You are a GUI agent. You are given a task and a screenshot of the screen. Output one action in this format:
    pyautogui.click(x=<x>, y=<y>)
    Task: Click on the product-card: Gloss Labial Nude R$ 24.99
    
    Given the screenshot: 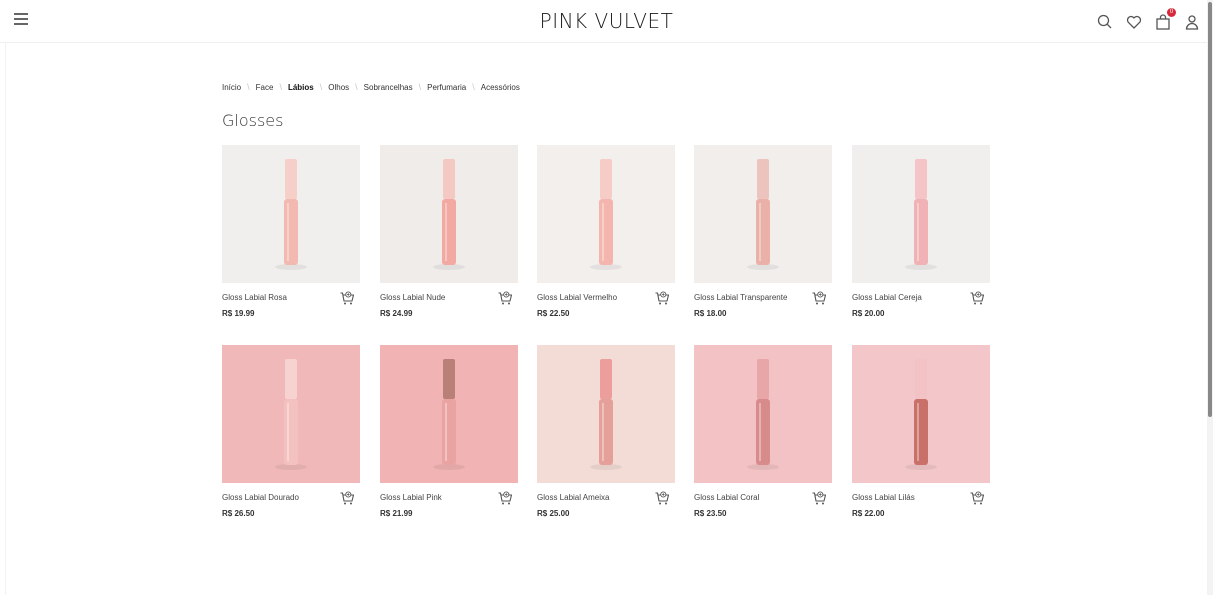 What is the action you would take?
    pyautogui.click(x=449, y=235)
    